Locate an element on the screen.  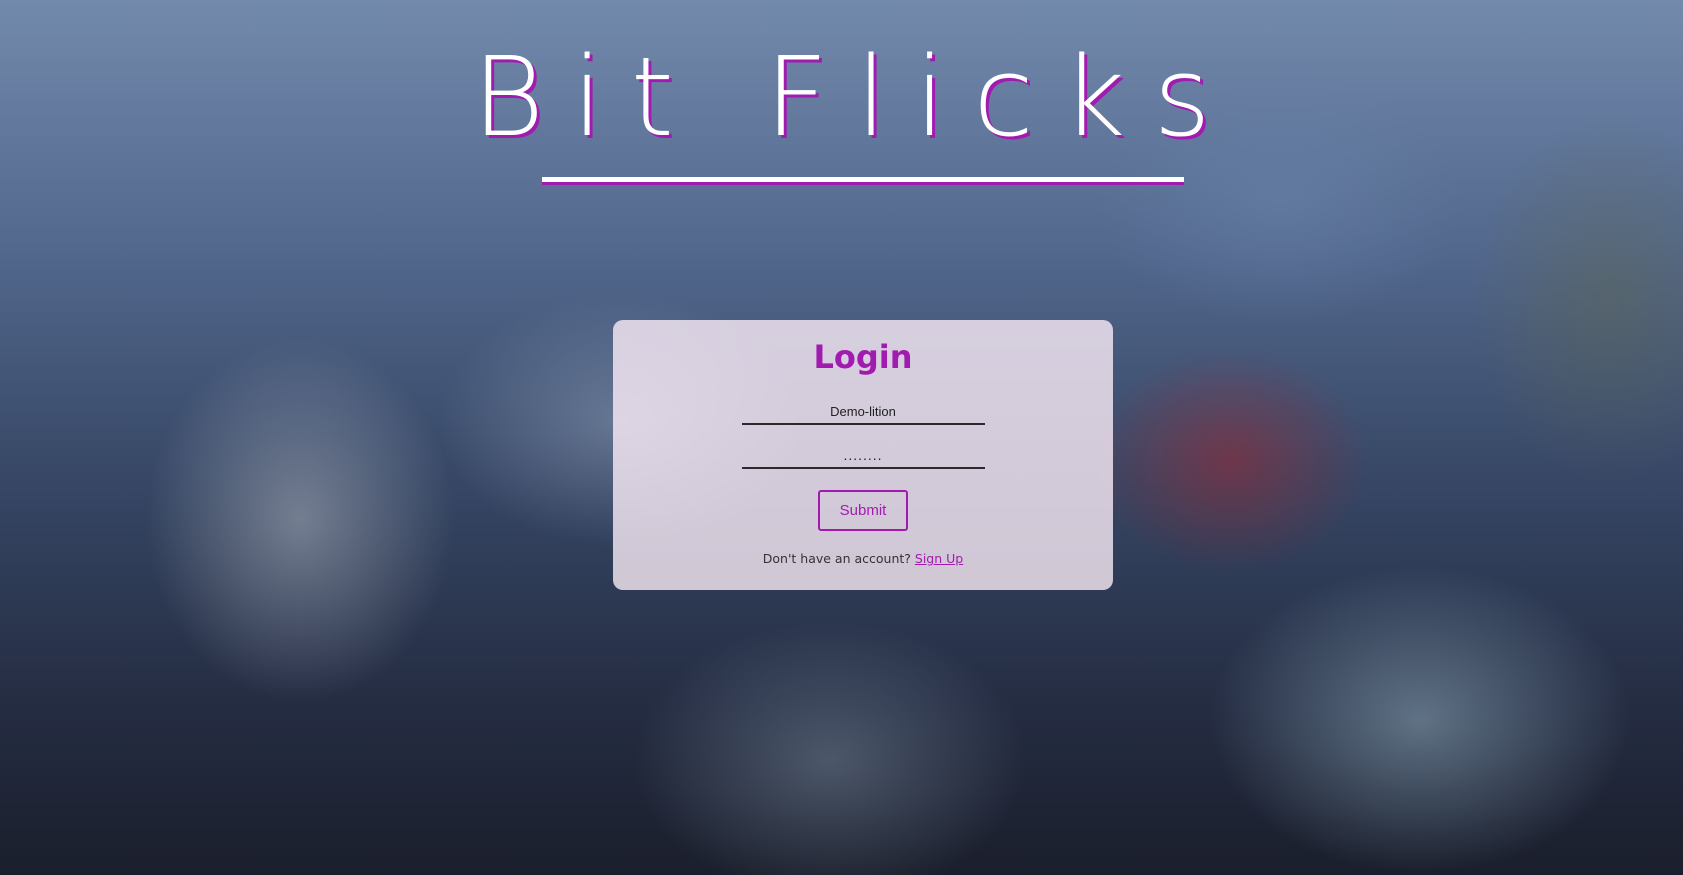
username-field is located at coordinates (863, 412).